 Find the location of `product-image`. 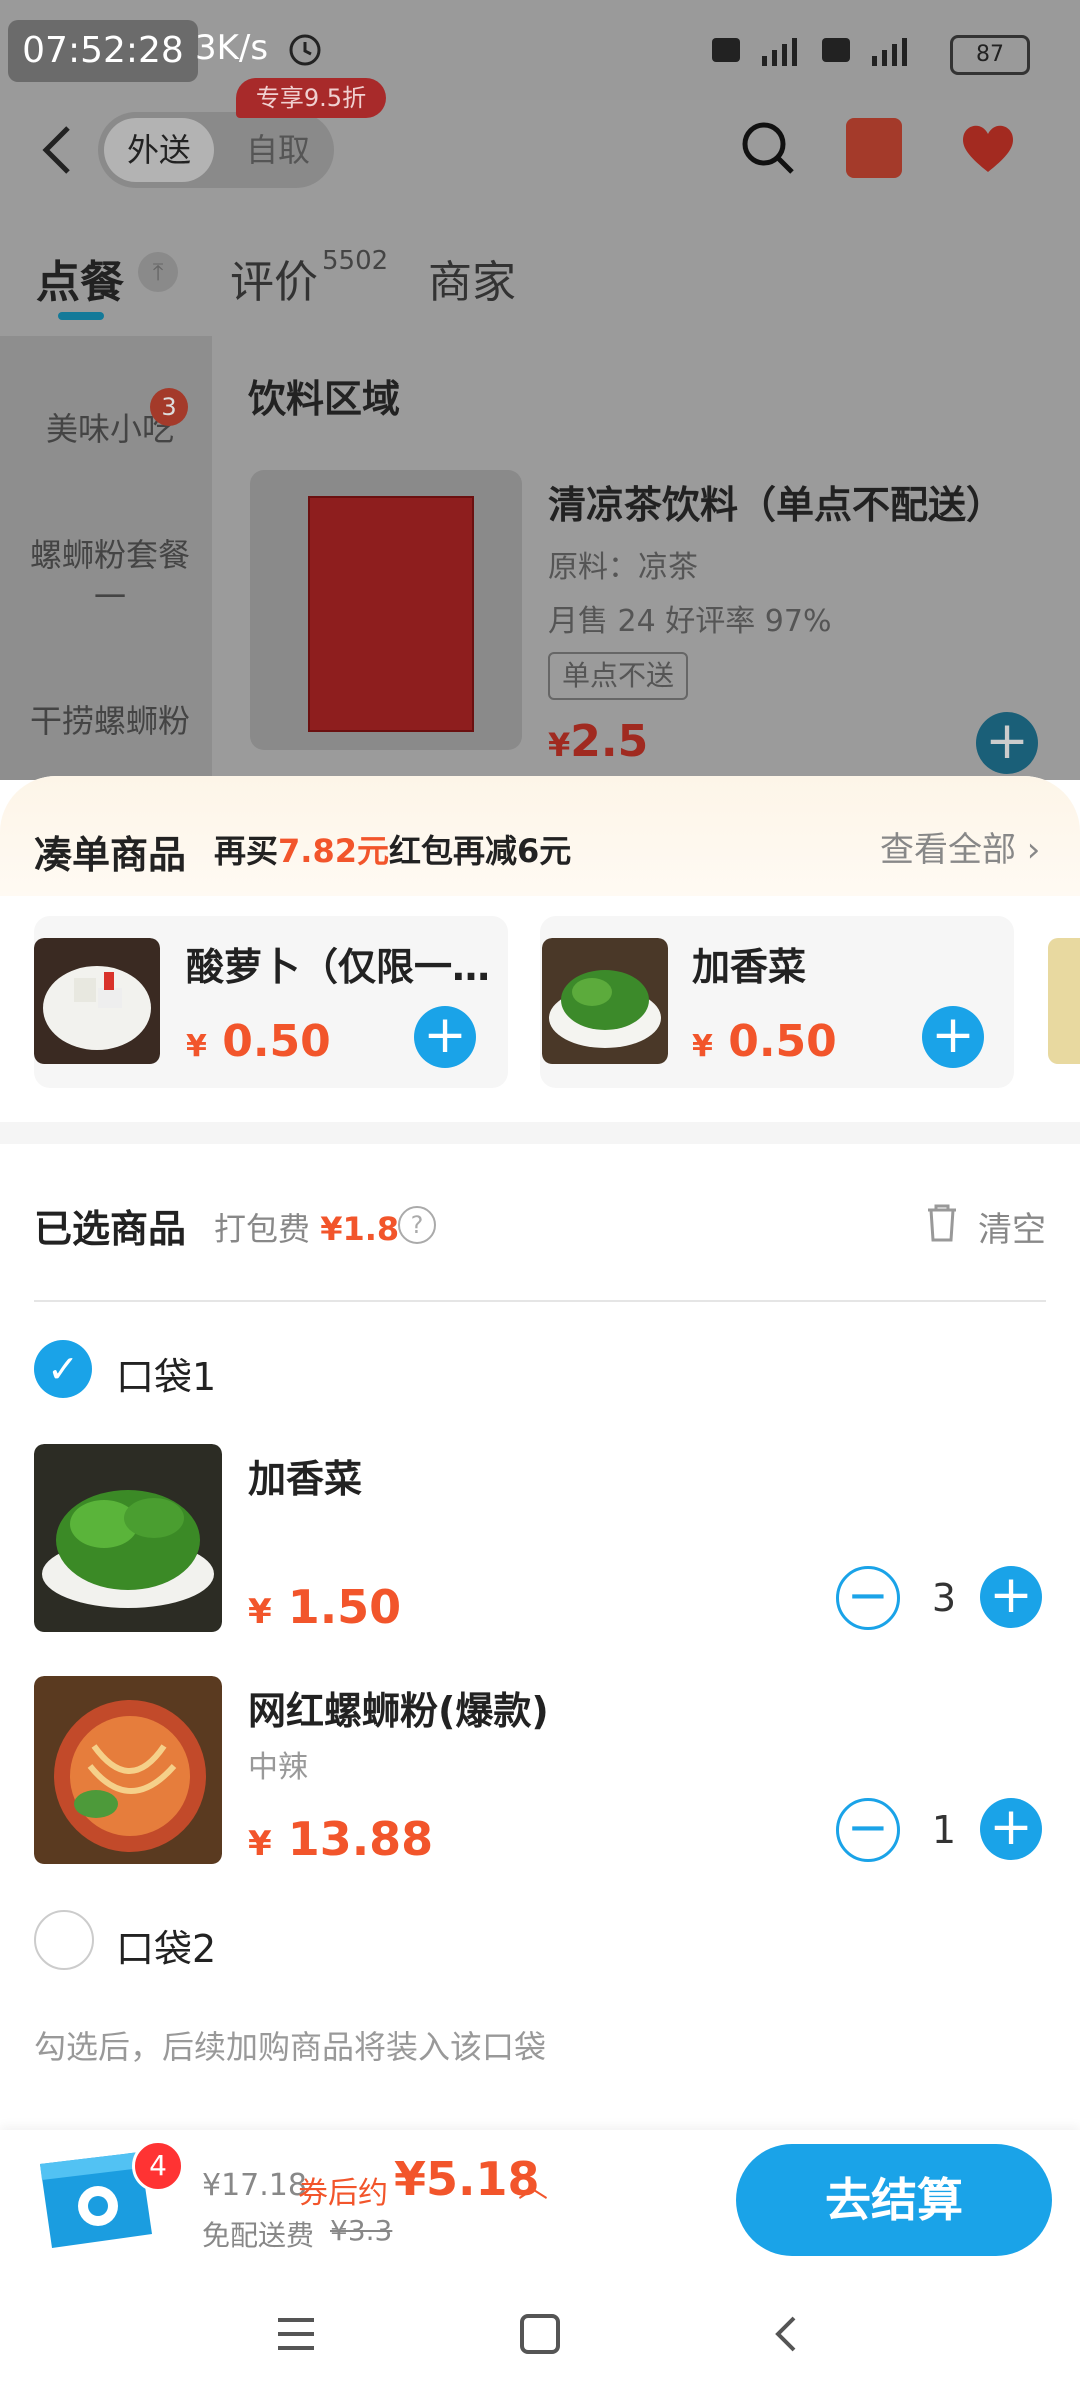

product-image is located at coordinates (386, 610).